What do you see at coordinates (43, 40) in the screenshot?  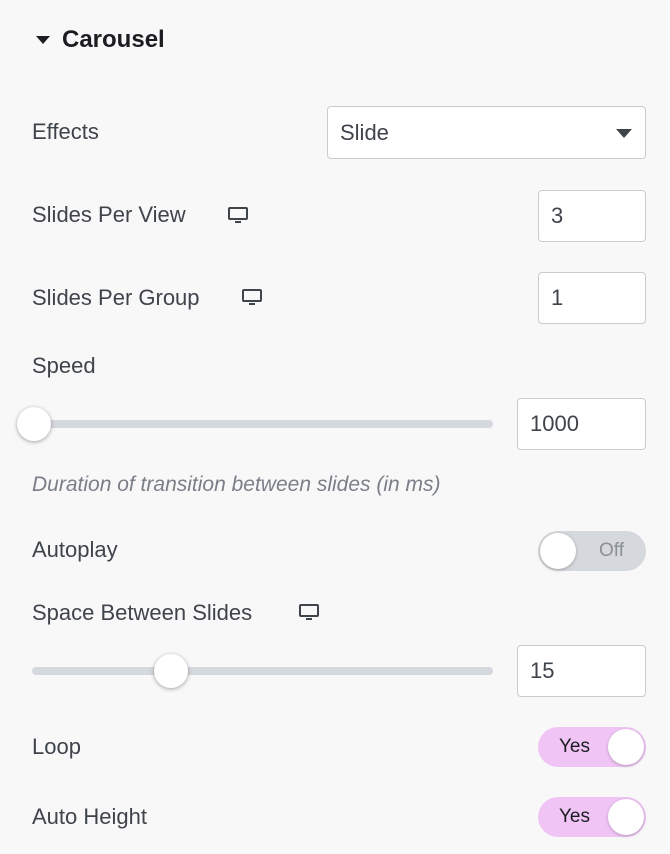 I see `caret-down-icon` at bounding box center [43, 40].